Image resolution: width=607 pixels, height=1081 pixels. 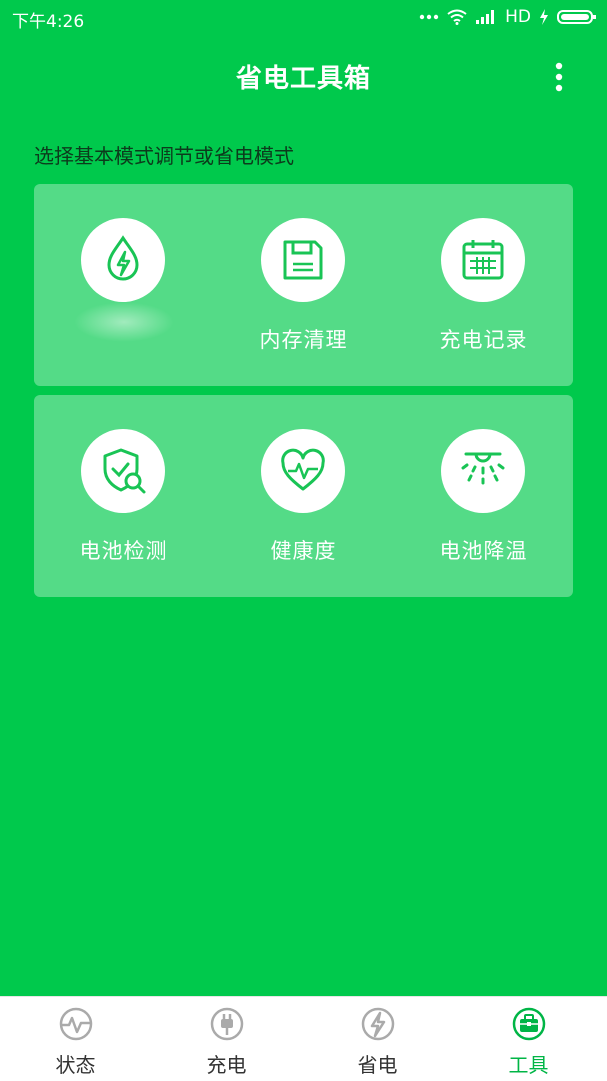 I want to click on page-title: 省电工具箱, so click(x=303, y=79).